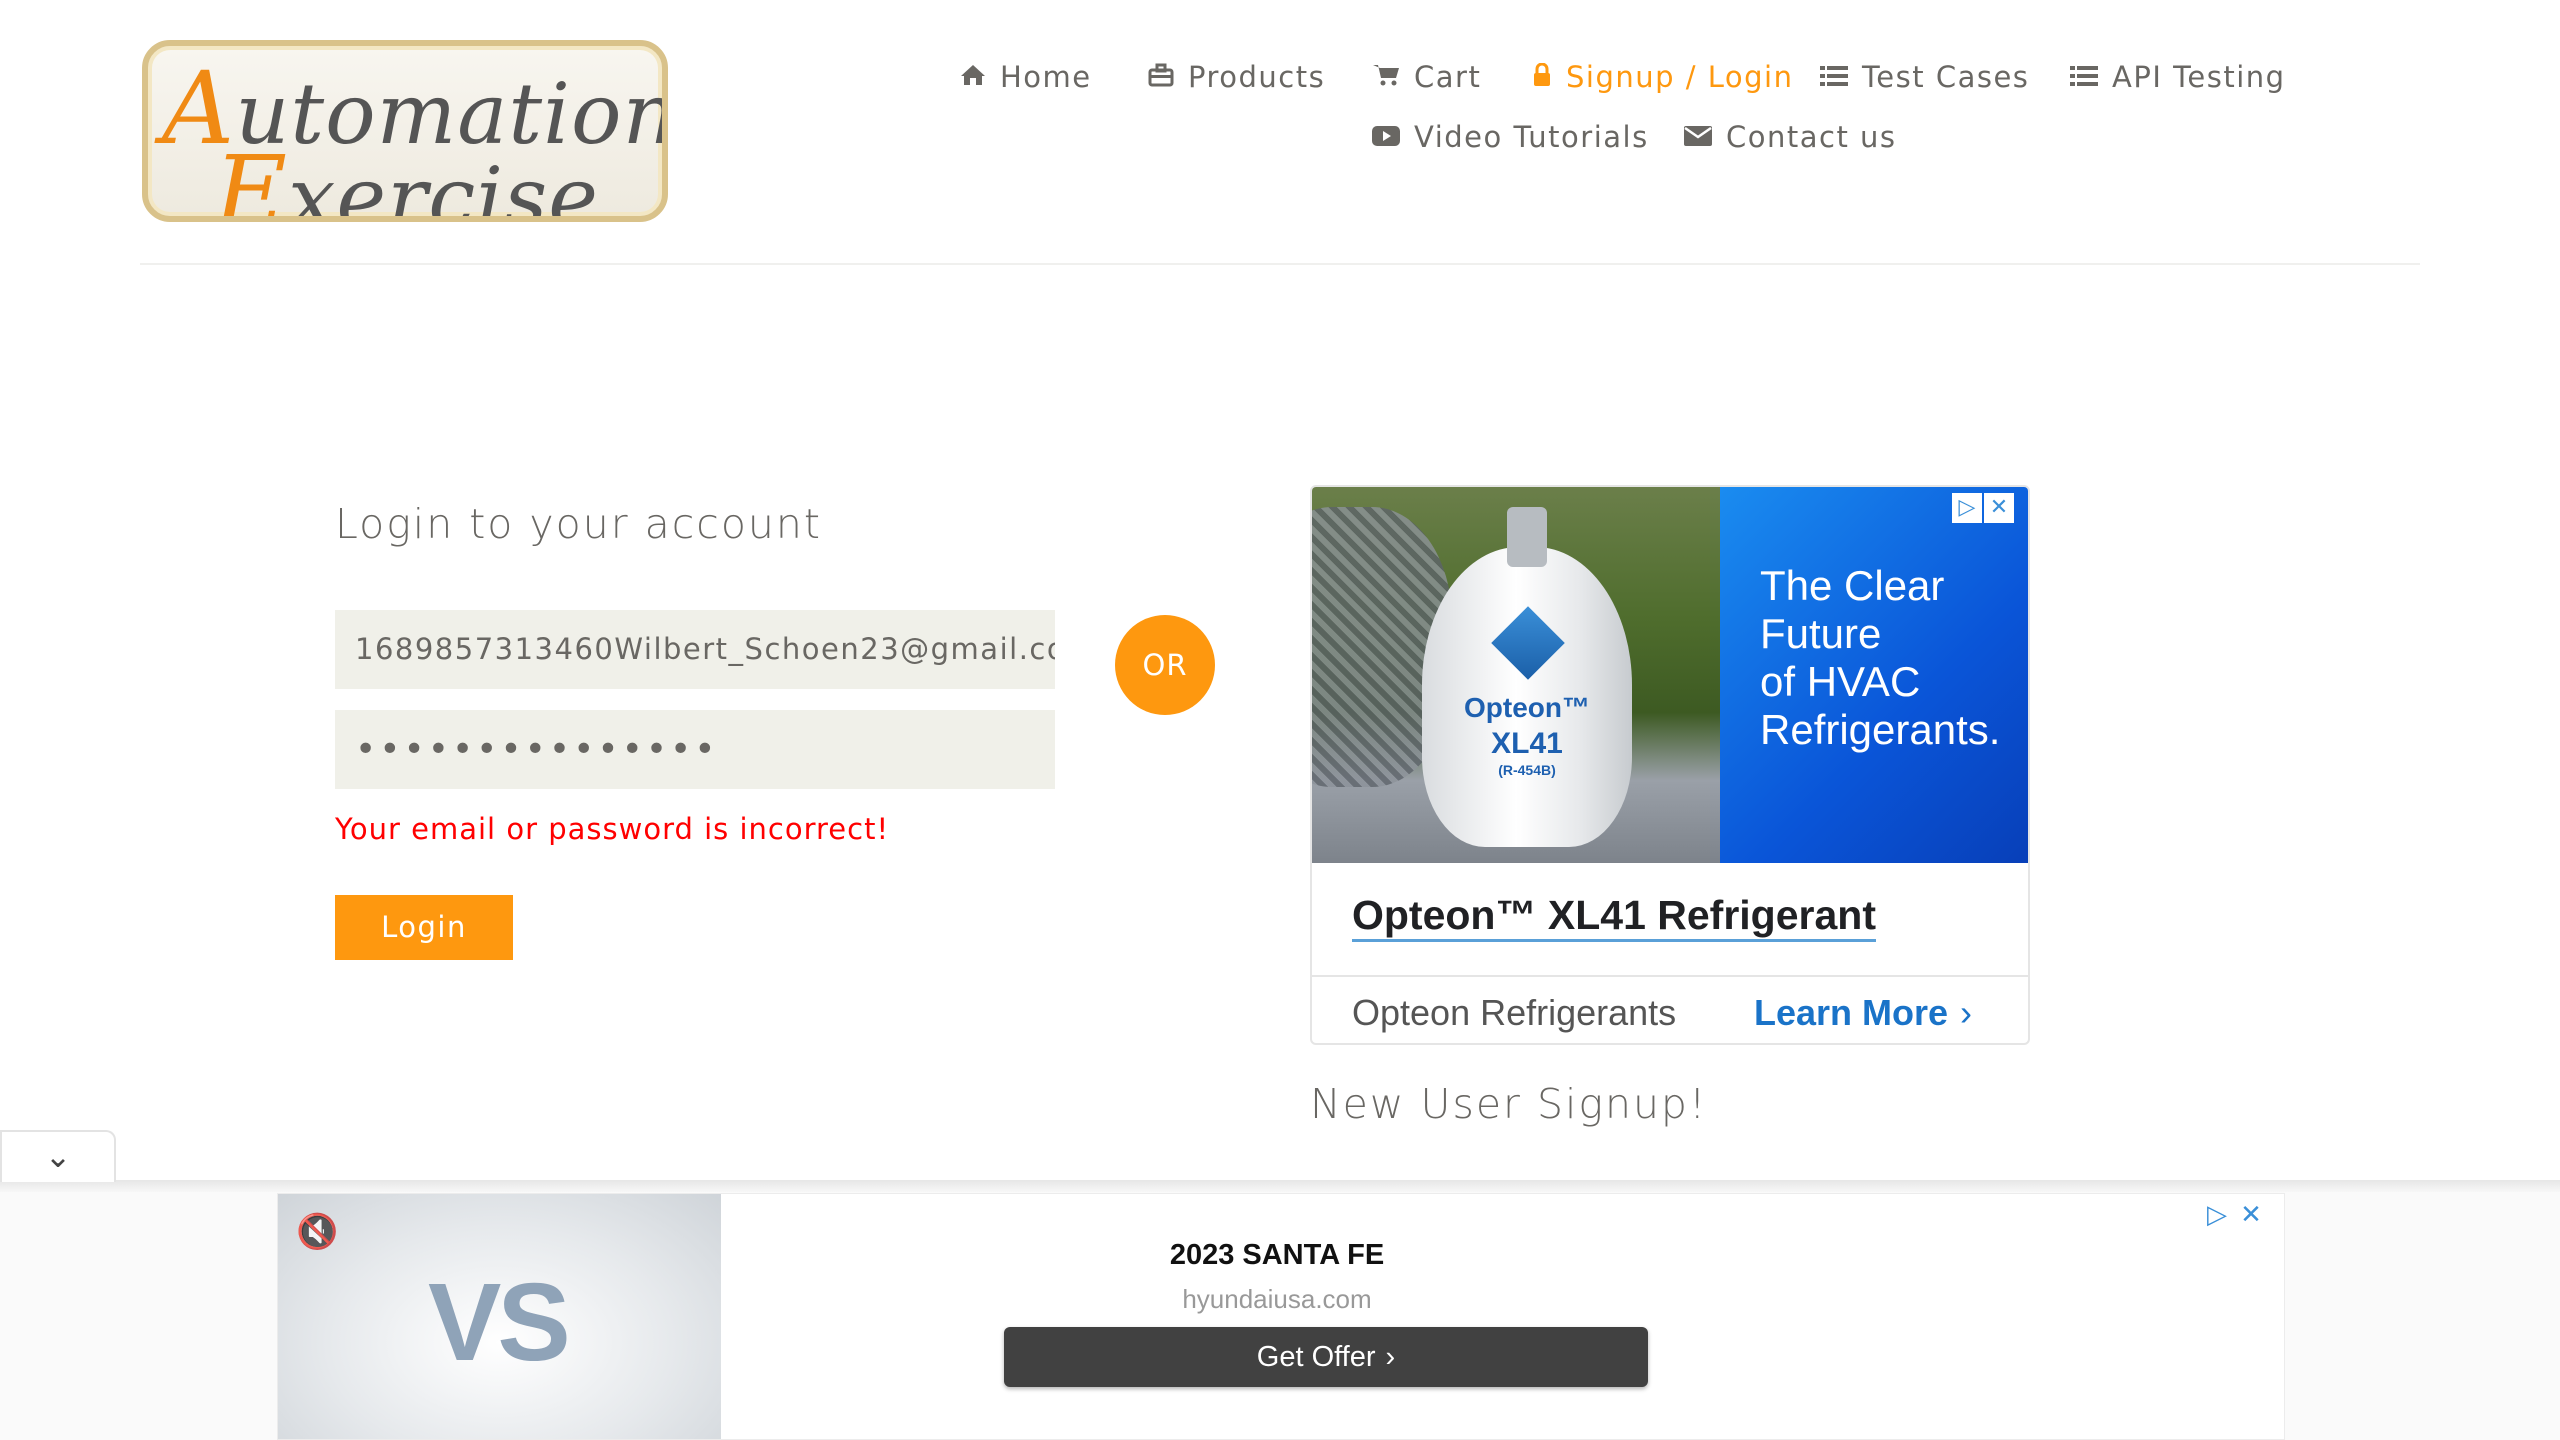 The height and width of the screenshot is (1440, 2560). I want to click on opteon-logo-icon, so click(1528, 643).